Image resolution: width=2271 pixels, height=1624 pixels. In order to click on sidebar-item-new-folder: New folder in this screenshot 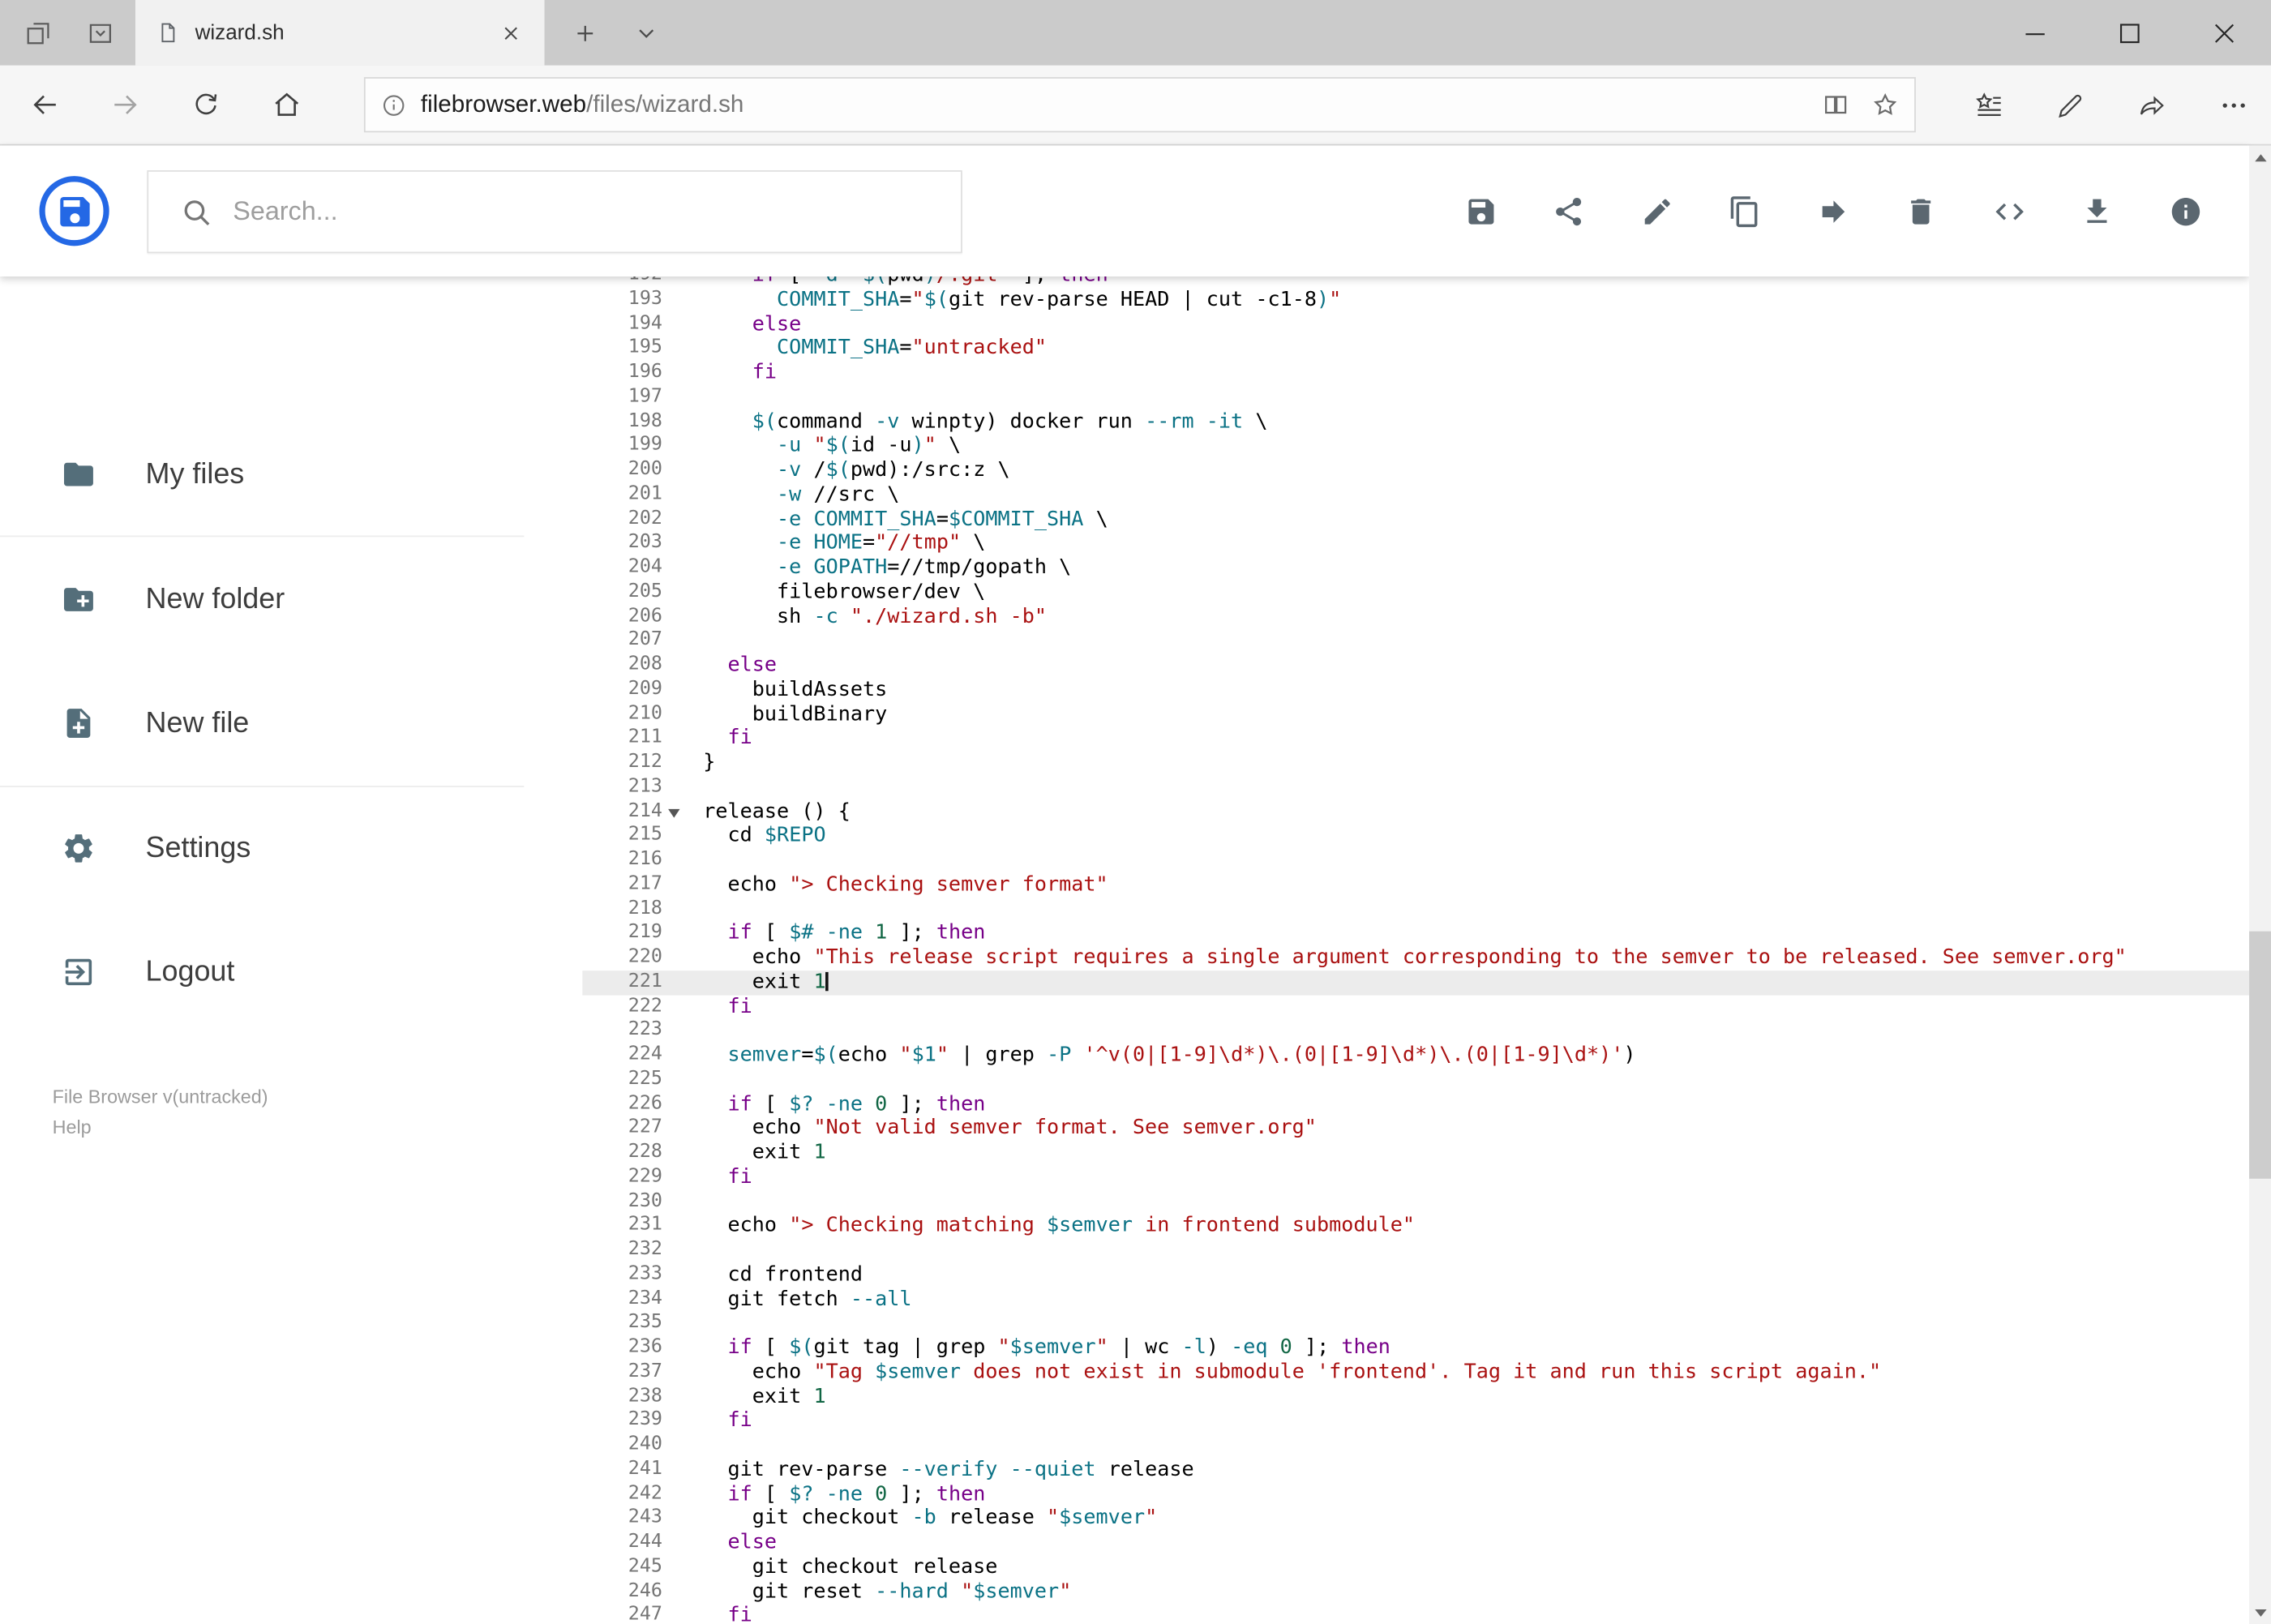, I will do `click(262, 600)`.